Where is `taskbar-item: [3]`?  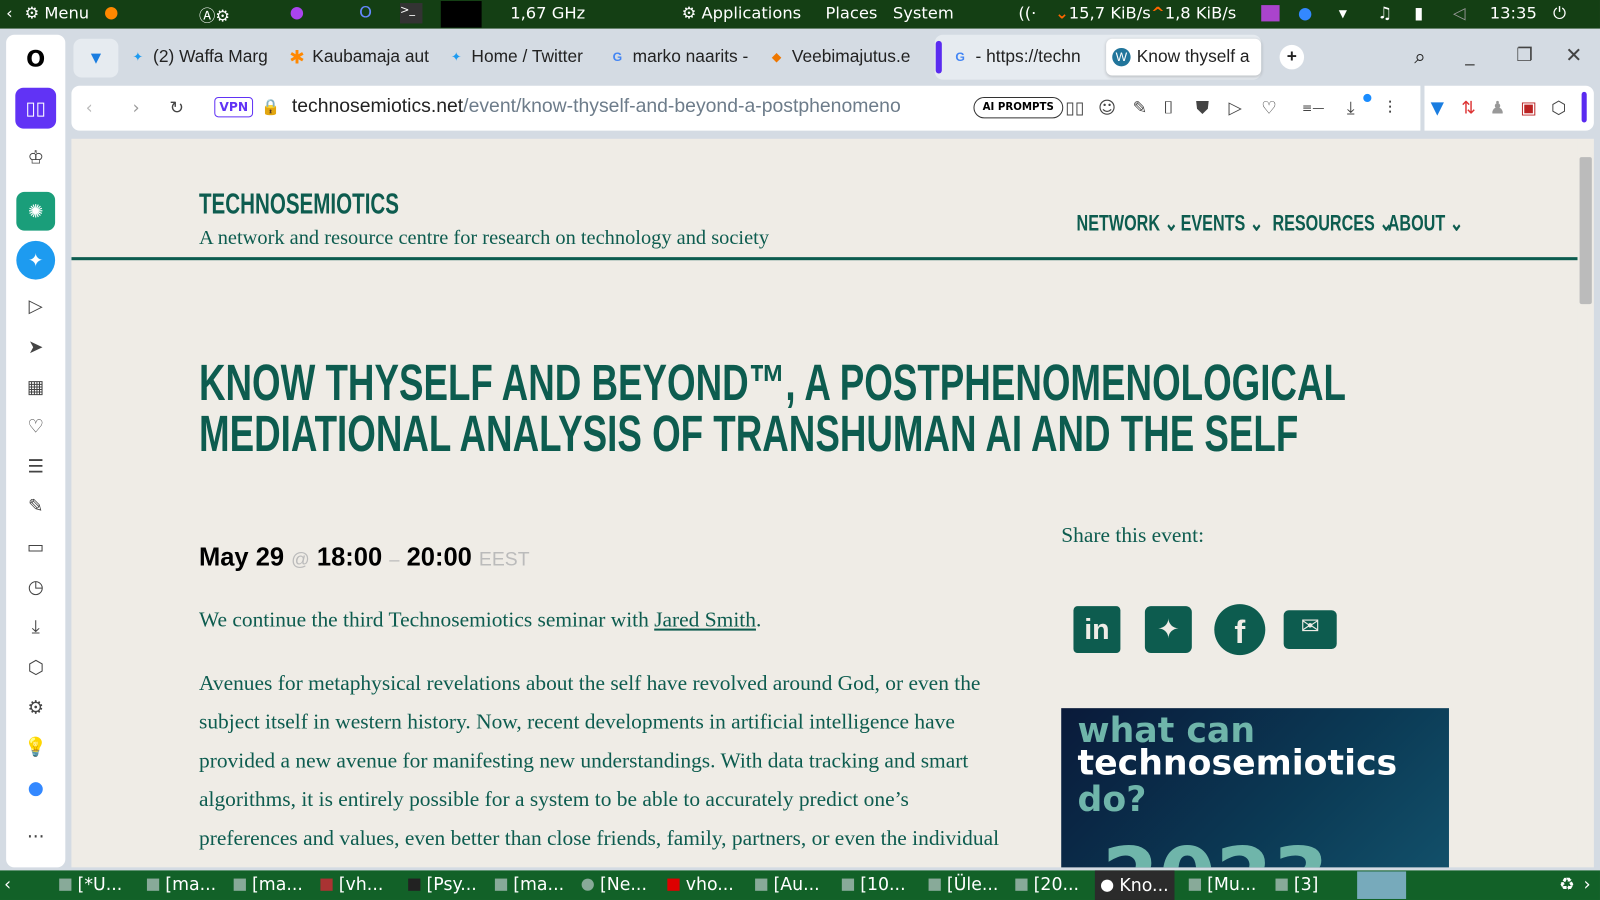
taskbar-item: [3] is located at coordinates (1296, 884).